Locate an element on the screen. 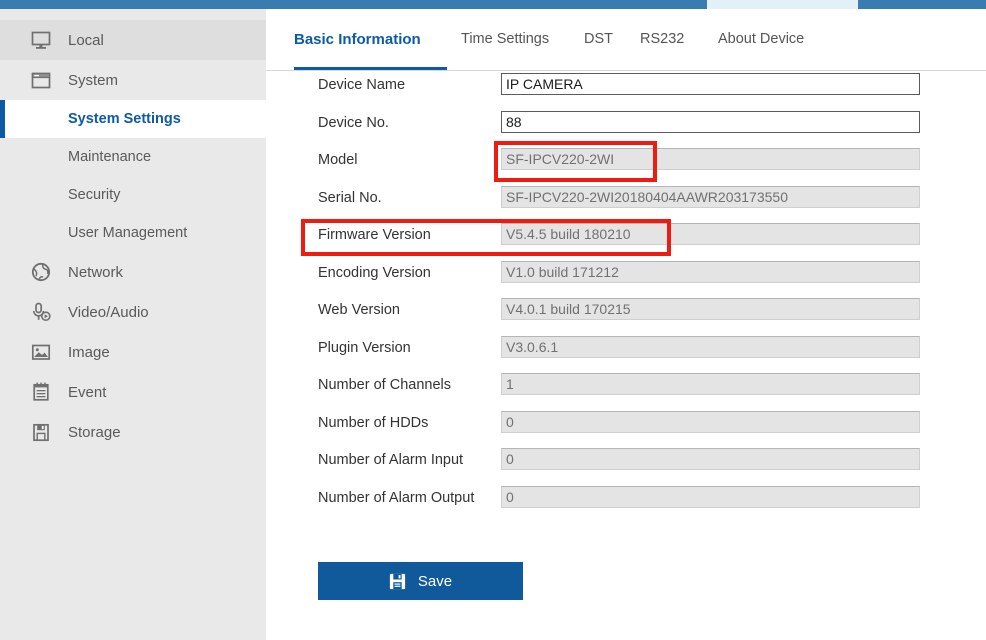 This screenshot has width=986, height=640. sidebar-item-label: Video/Audio is located at coordinates (108, 312).